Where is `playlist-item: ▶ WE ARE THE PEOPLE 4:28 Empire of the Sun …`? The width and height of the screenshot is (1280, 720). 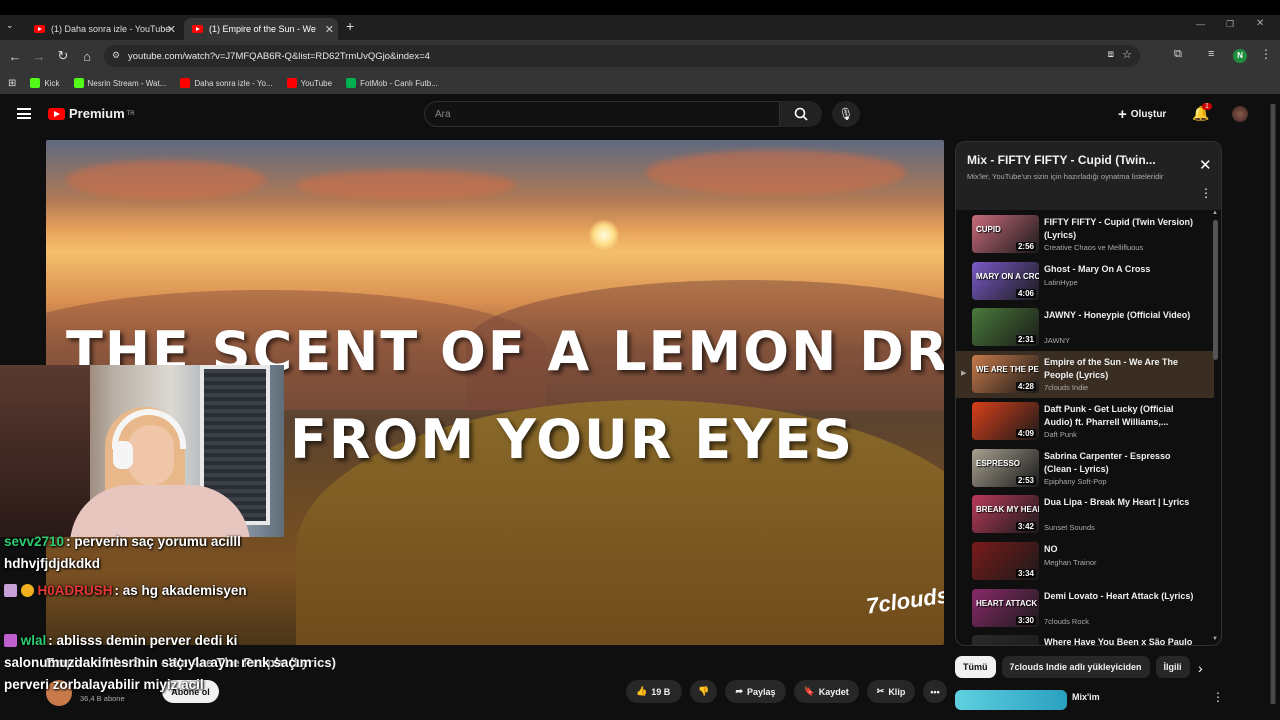
playlist-item: ▶ WE ARE THE PEOPLE 4:28 Empire of the Sun … is located at coordinates (1085, 375).